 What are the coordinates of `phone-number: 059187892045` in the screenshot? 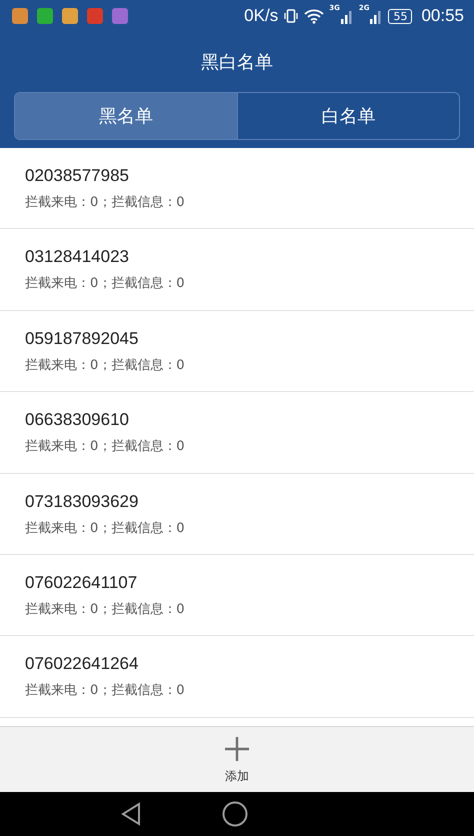 It's located at (237, 338).